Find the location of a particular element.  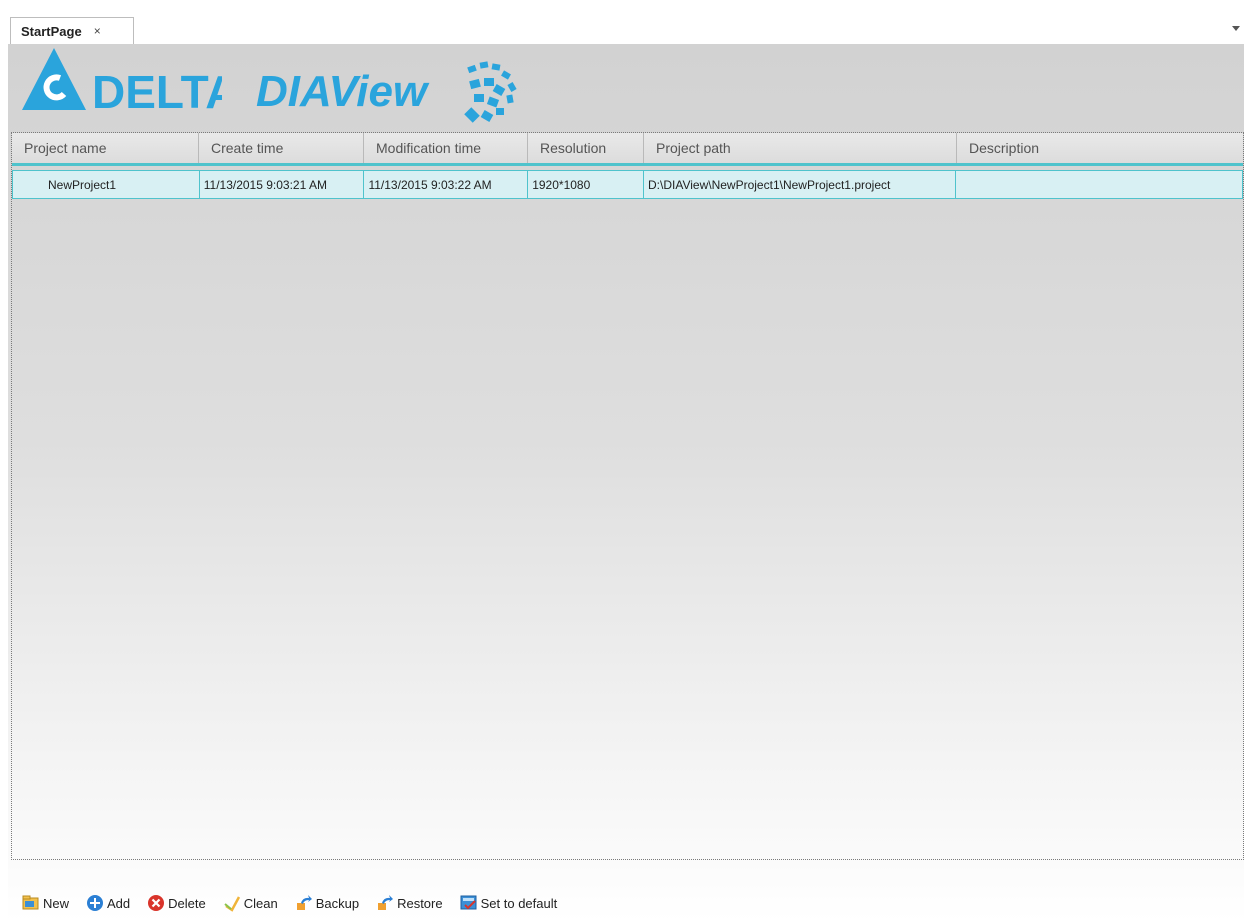

add-button: Add is located at coordinates (108, 903).